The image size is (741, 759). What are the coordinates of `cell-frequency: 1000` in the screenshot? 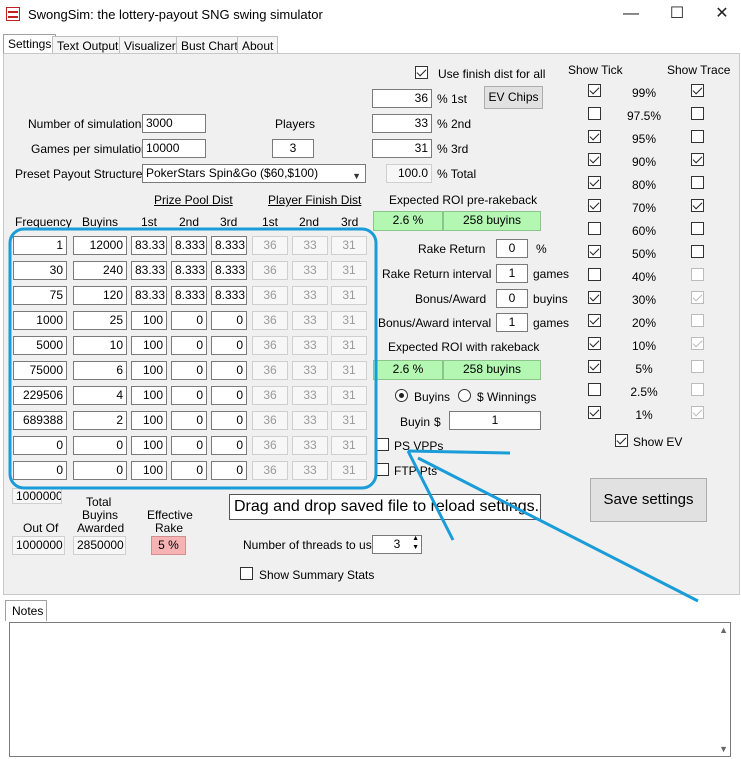 It's located at (40, 320).